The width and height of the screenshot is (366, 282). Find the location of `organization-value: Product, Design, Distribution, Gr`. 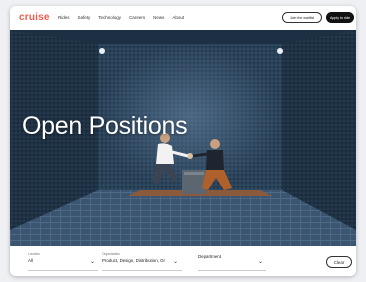

organization-value: Product, Design, Distribution, Gr is located at coordinates (133, 260).